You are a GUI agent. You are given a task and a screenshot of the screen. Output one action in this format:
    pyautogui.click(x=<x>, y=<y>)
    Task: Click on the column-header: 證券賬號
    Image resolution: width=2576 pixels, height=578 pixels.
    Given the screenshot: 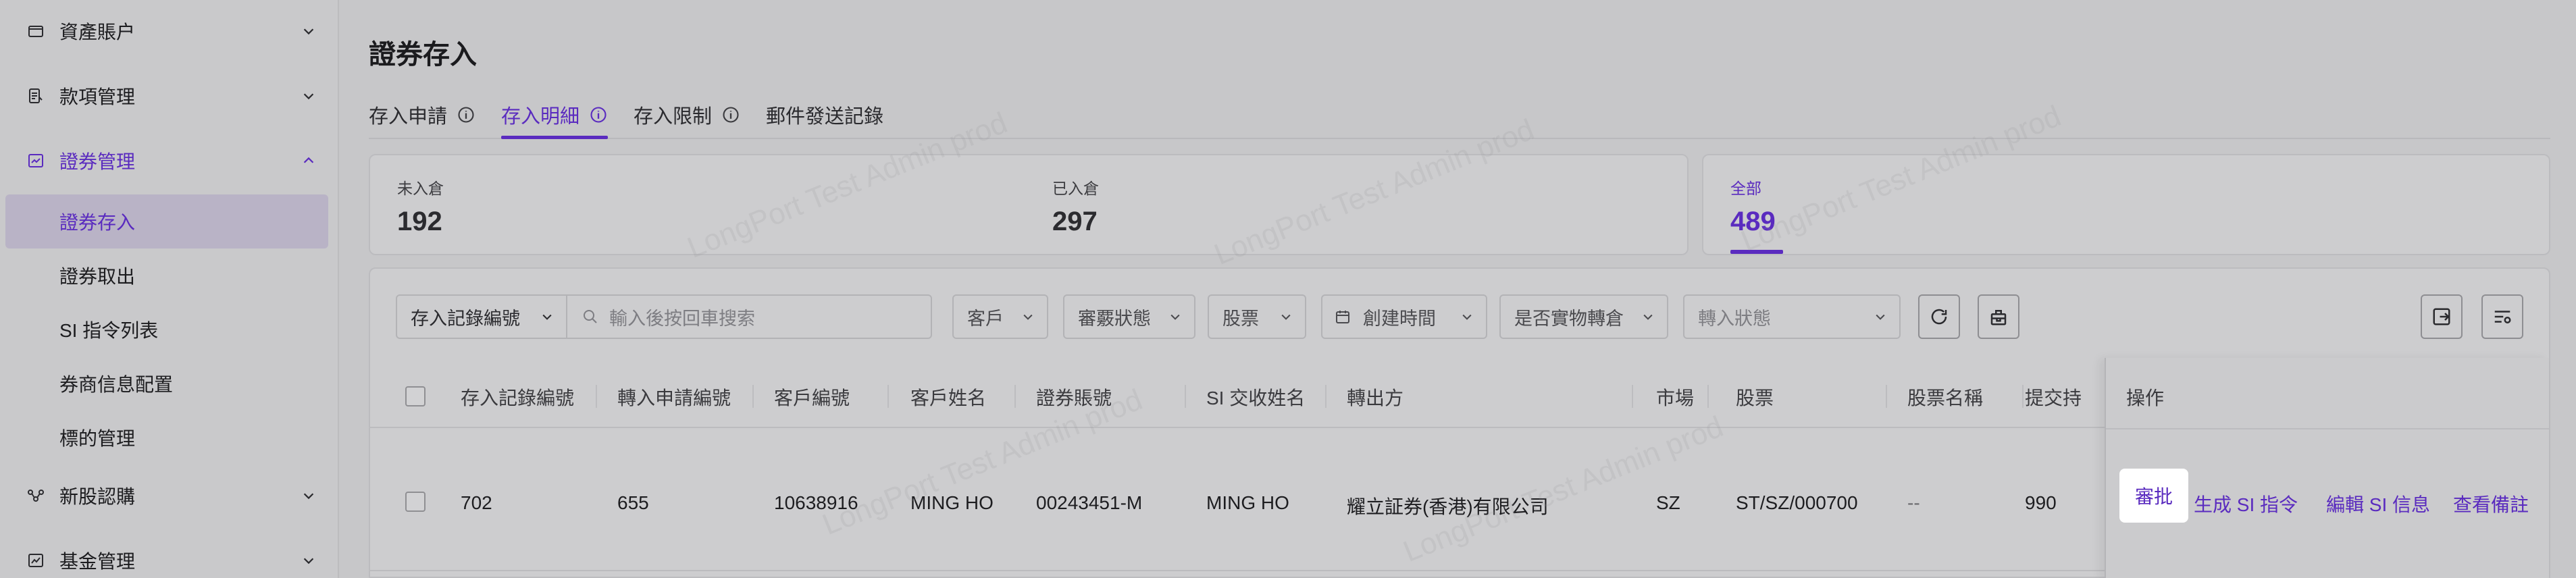 What is the action you would take?
    pyautogui.click(x=1074, y=397)
    